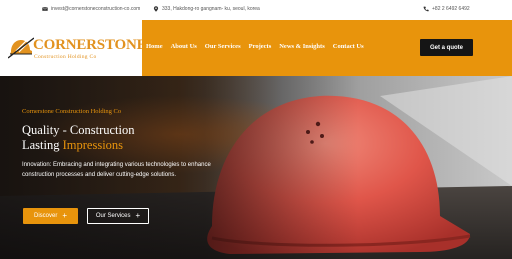 This screenshot has width=512, height=259. Describe the element at coordinates (451, 9) in the screenshot. I see `phone-text: +82 2 6492 6492` at that location.